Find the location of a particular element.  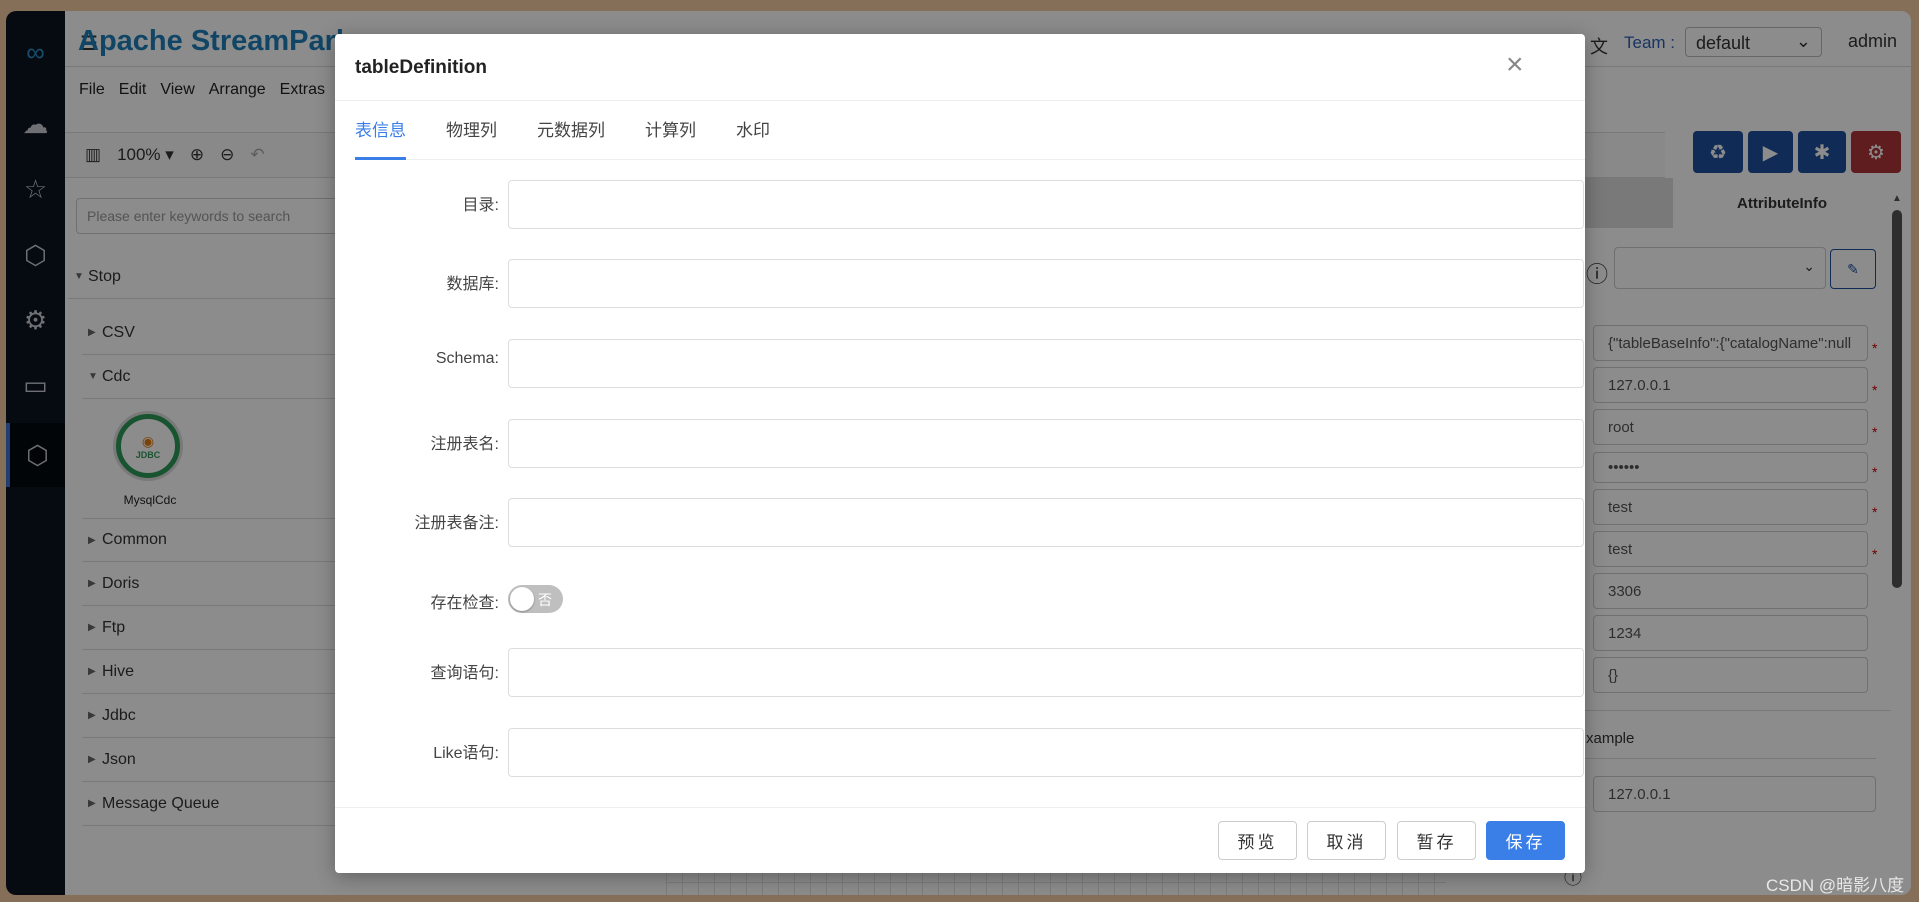

register-table-name-input is located at coordinates (1046, 443).